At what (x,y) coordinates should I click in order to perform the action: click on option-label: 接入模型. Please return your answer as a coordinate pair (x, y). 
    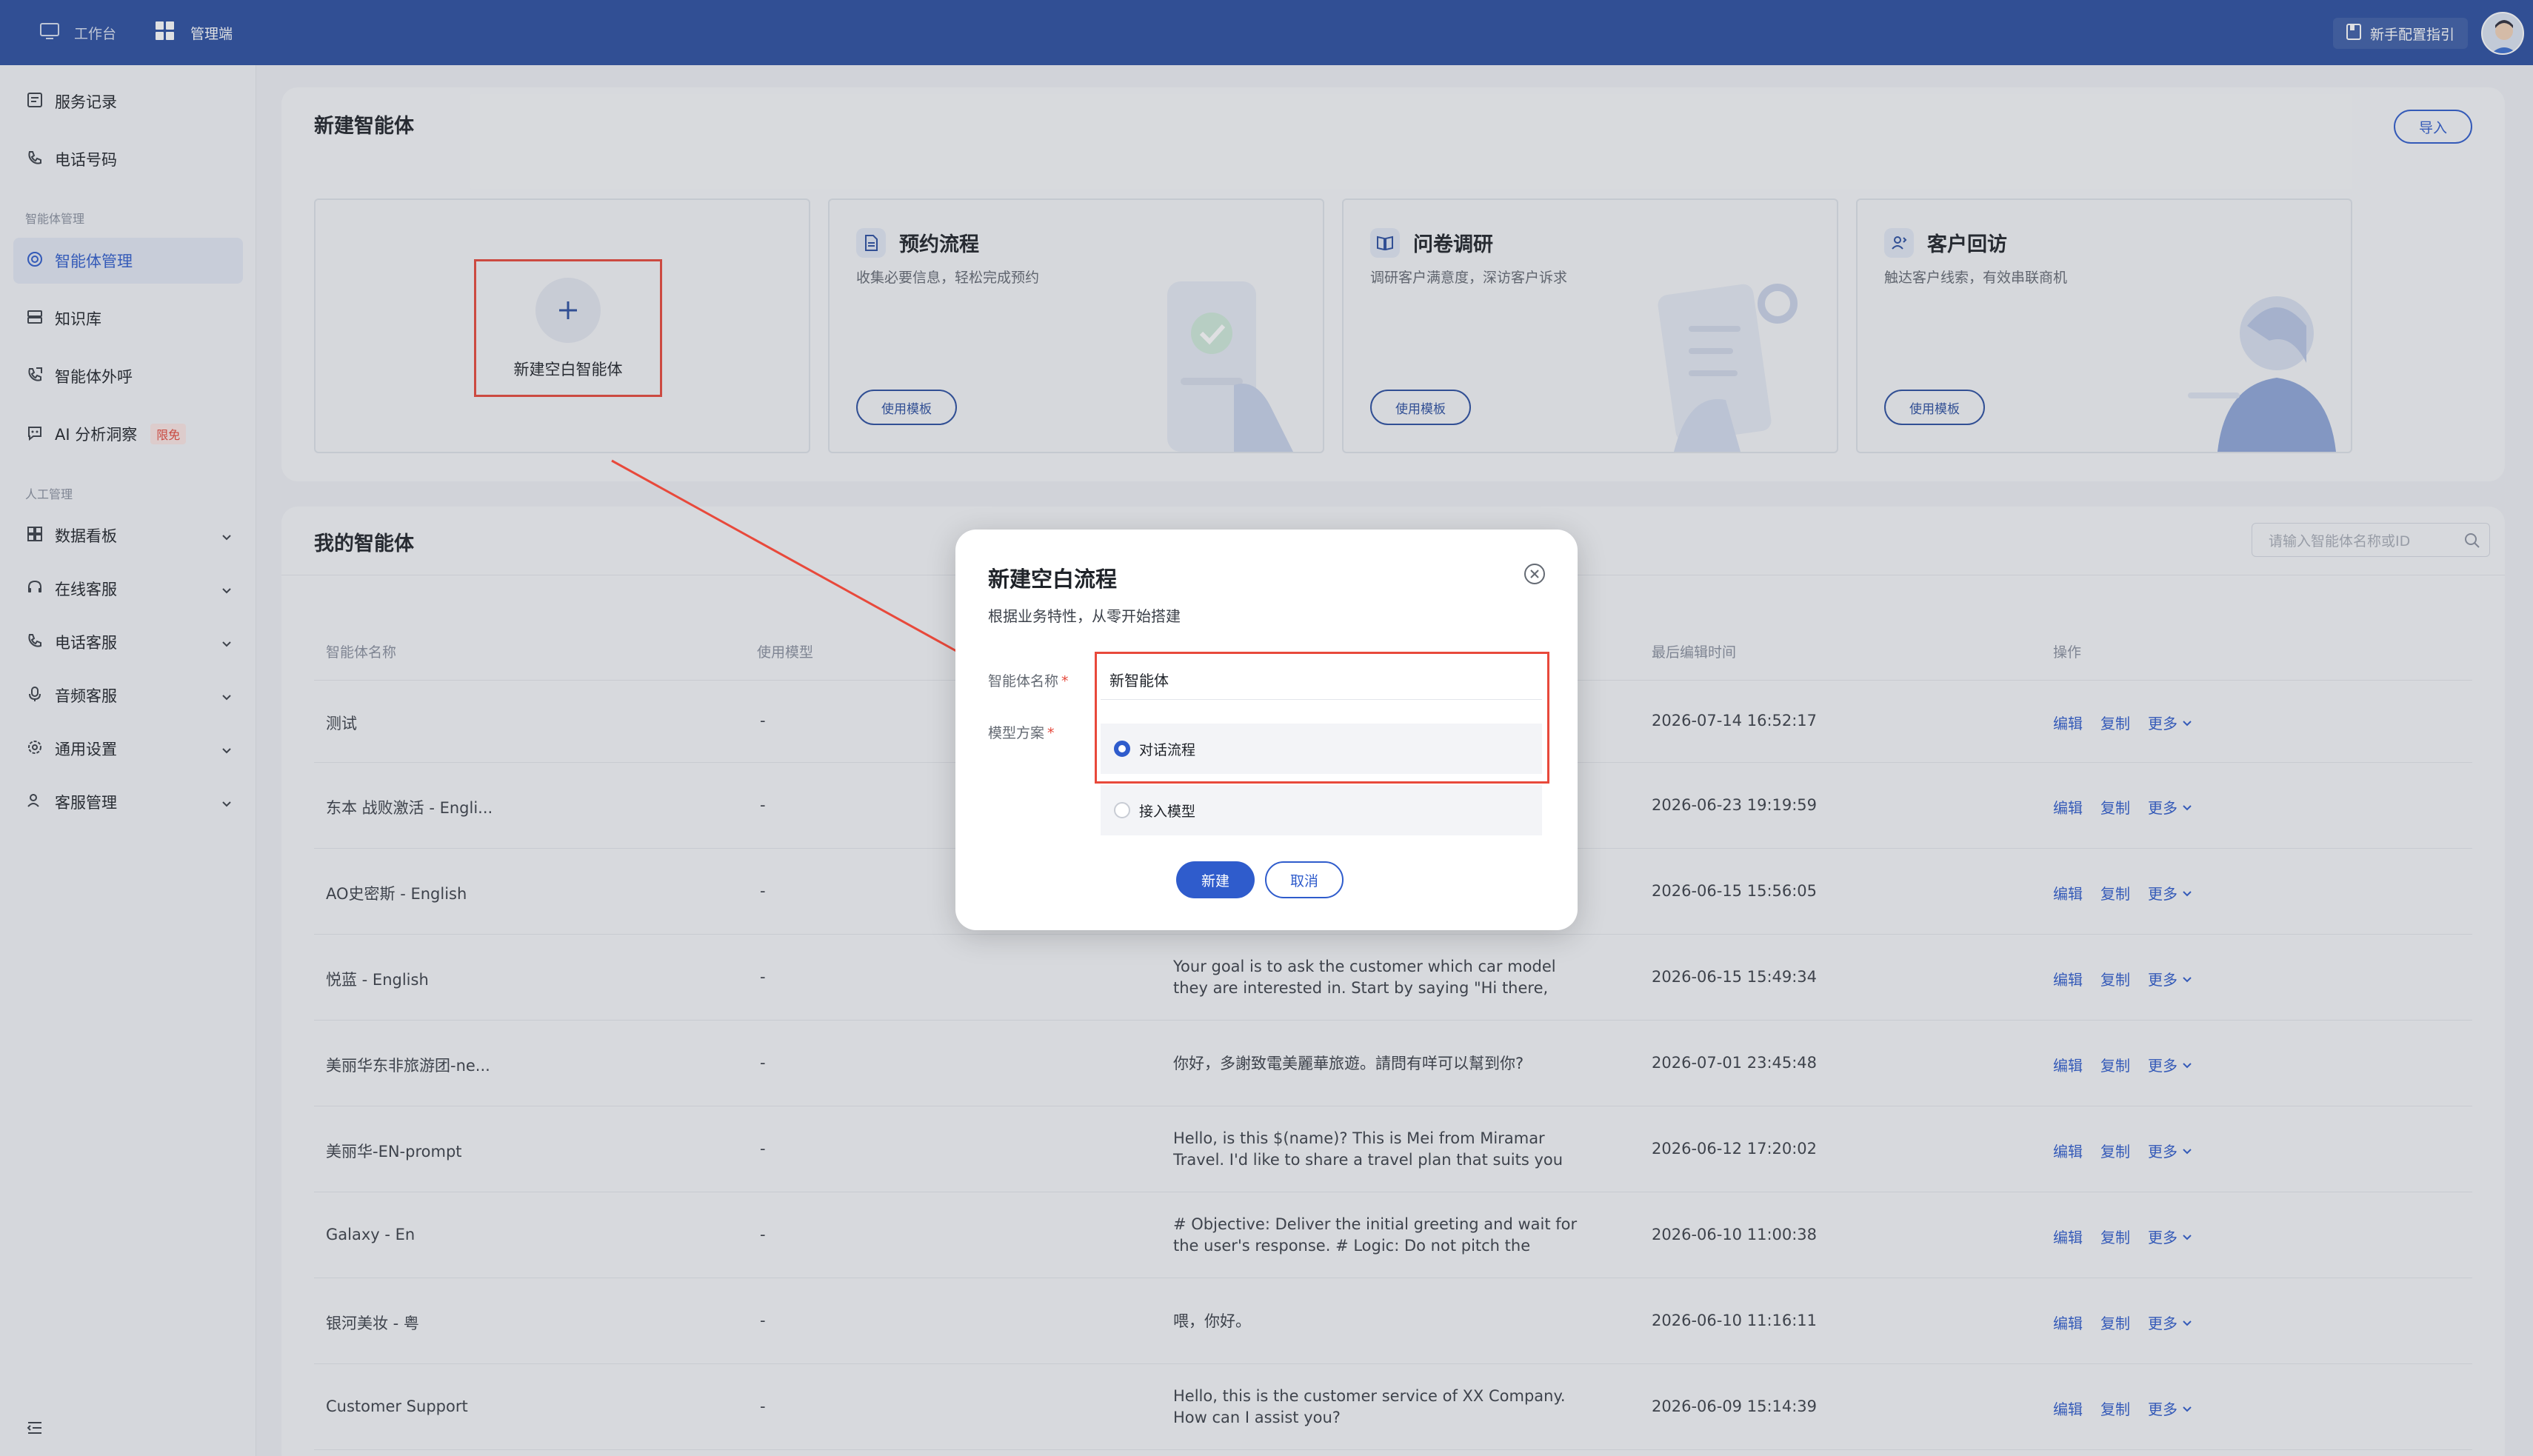
    Looking at the image, I should click on (1167, 811).